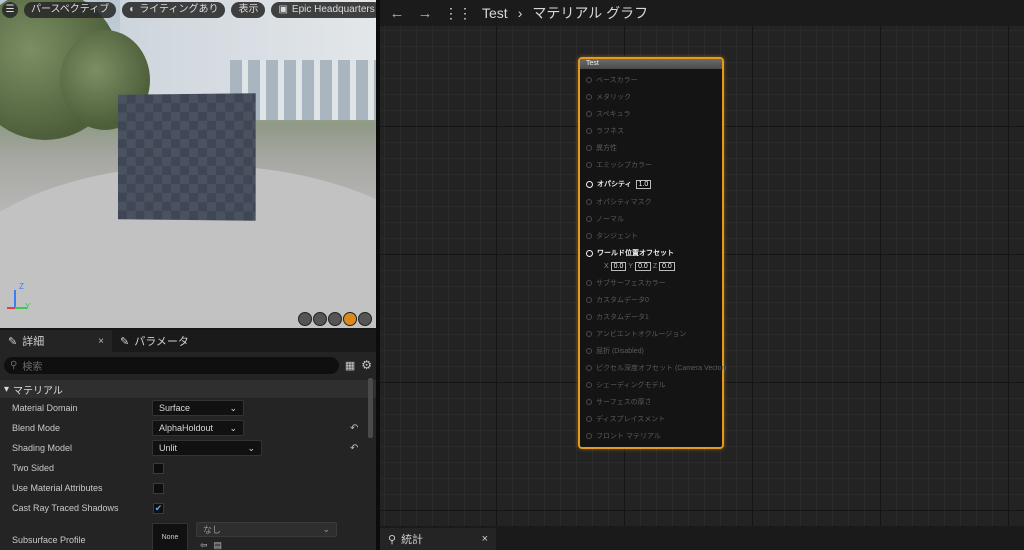  I want to click on axis-z-label: Z, so click(21, 286).